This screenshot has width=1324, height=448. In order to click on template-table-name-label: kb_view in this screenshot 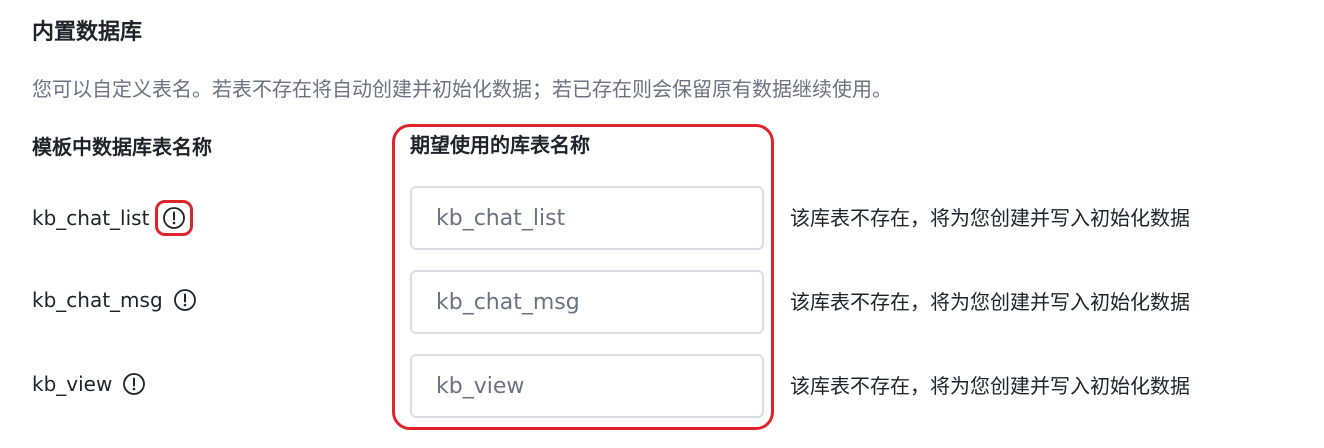, I will do `click(72, 384)`.